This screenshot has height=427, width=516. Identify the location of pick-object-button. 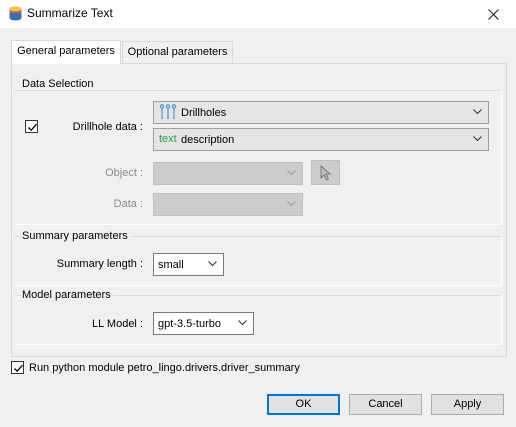
(325, 172).